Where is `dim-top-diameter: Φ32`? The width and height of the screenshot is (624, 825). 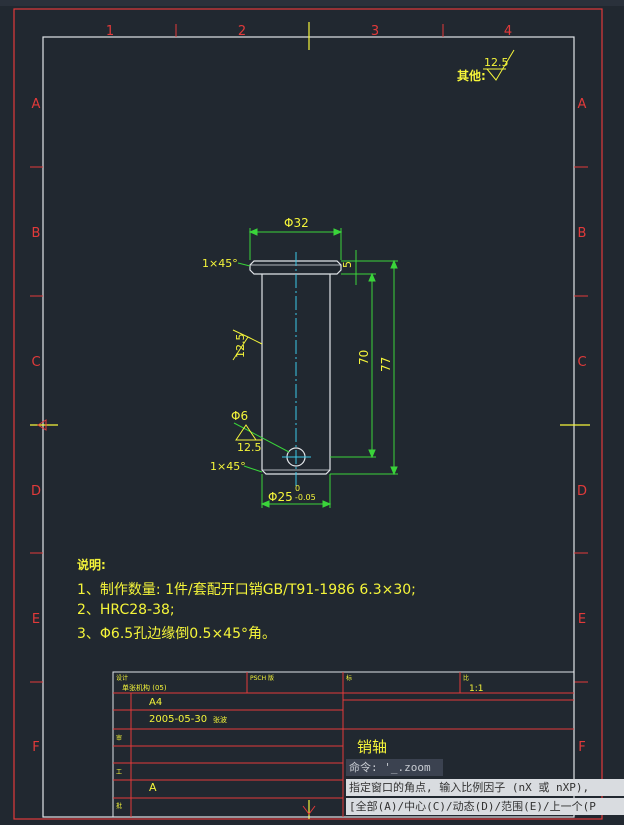 dim-top-diameter: Φ32 is located at coordinates (296, 223).